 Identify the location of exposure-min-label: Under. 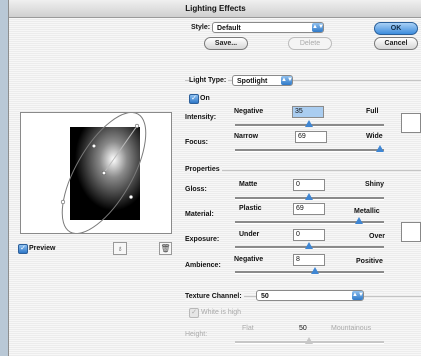
(249, 234).